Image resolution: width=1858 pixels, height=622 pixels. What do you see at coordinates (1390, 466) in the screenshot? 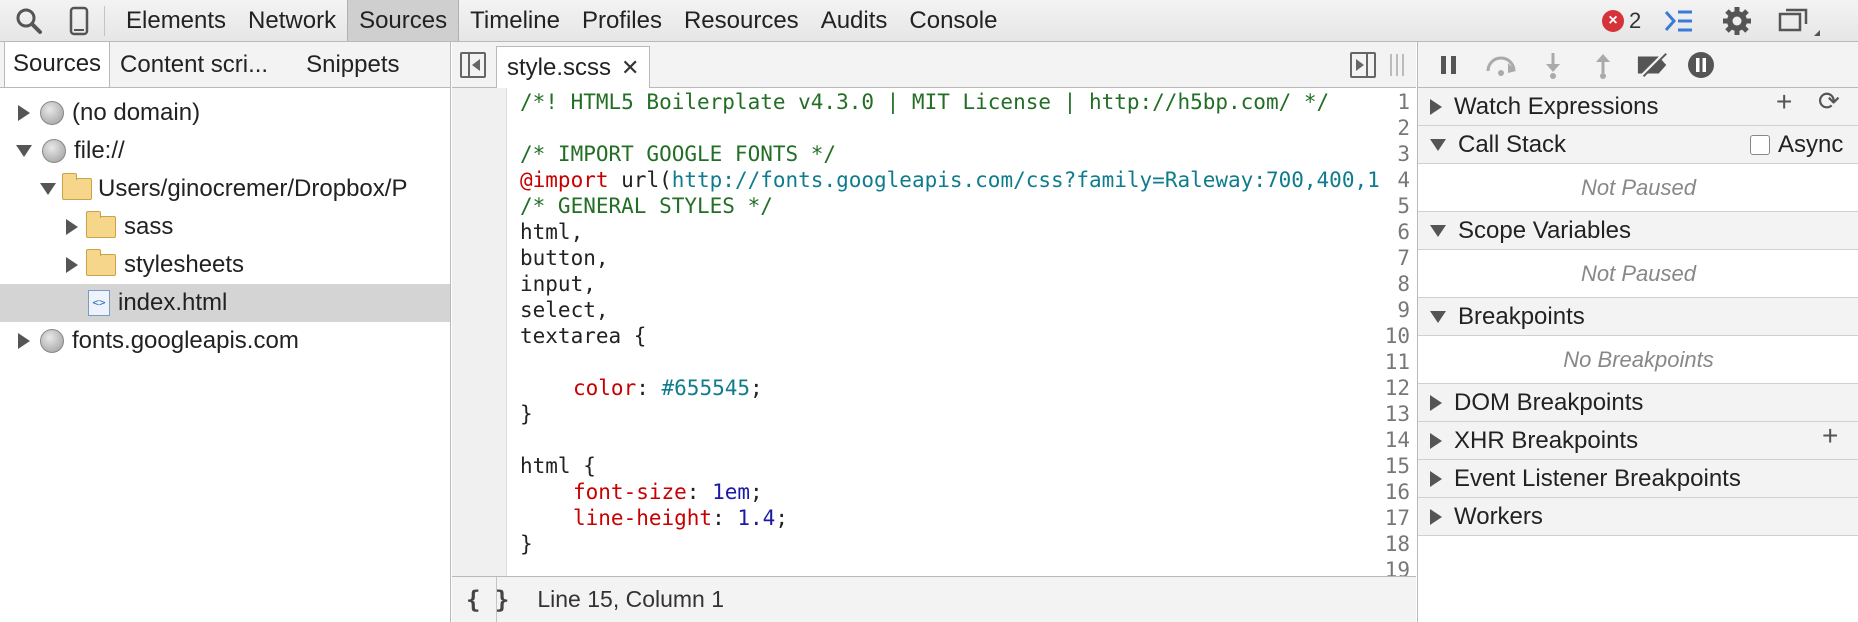
I see `line-number: 15` at bounding box center [1390, 466].